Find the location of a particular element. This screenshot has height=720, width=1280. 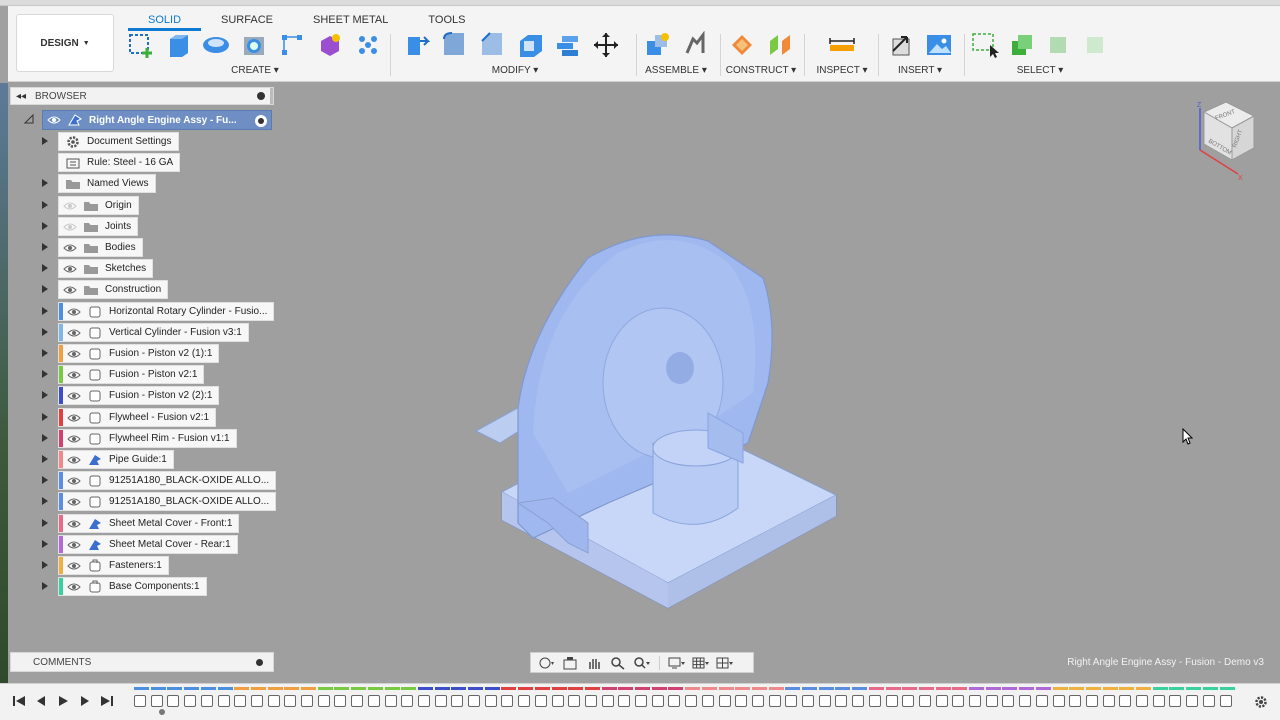

viewports-icon is located at coordinates (725, 663).